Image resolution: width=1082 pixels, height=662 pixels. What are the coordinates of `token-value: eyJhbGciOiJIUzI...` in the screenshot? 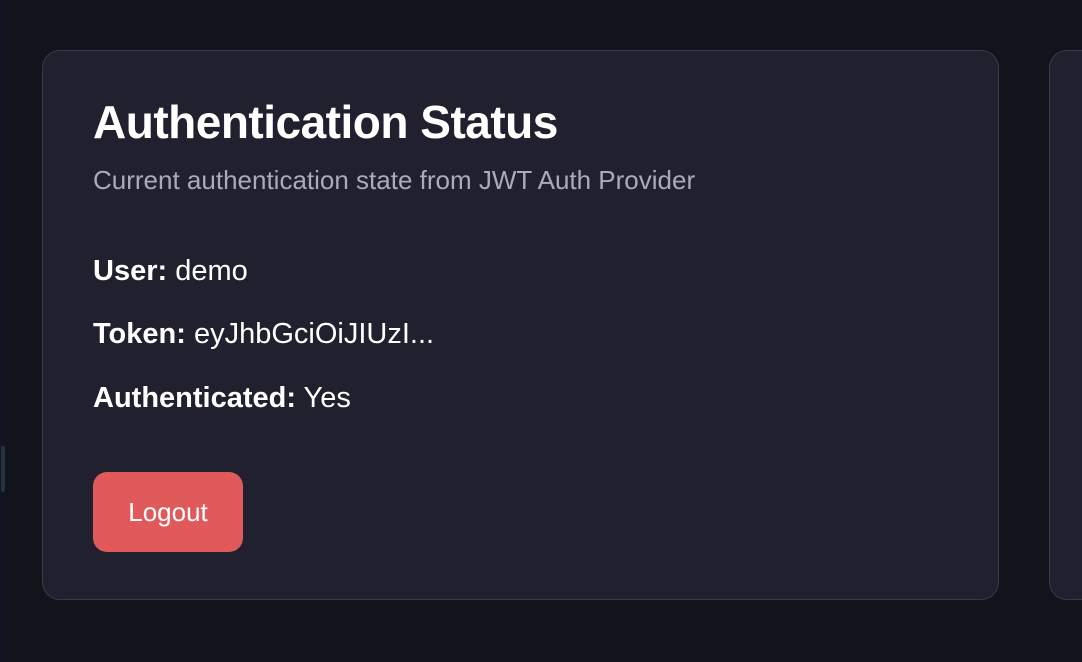 It's located at (314, 334).